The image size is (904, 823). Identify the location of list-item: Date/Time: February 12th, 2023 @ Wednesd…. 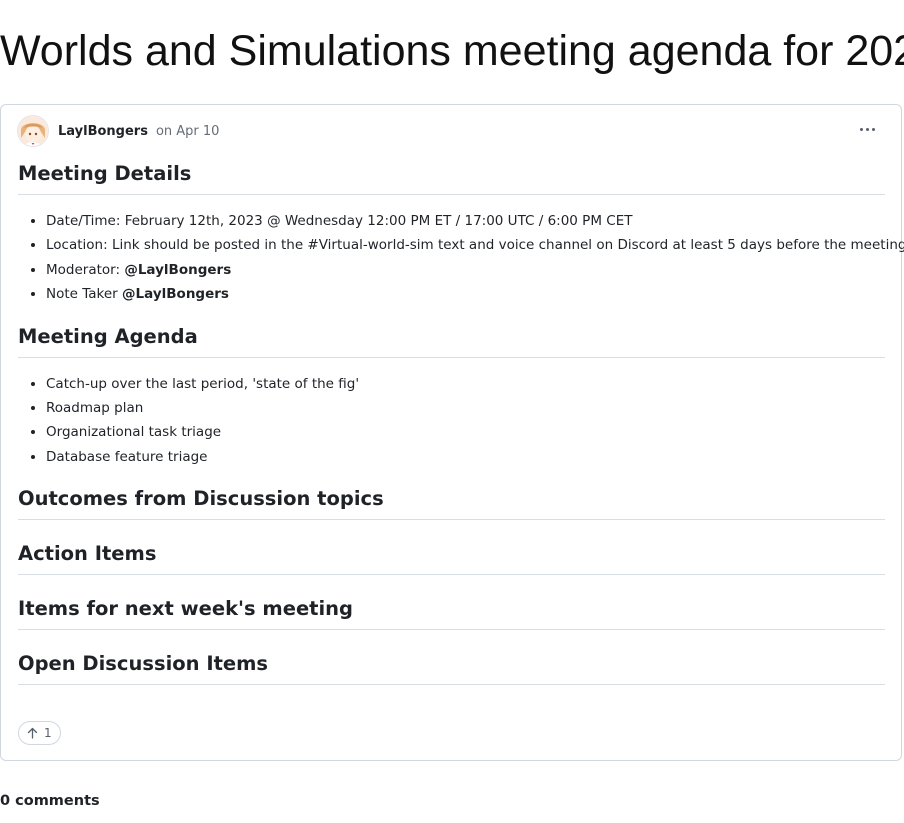
(465, 221).